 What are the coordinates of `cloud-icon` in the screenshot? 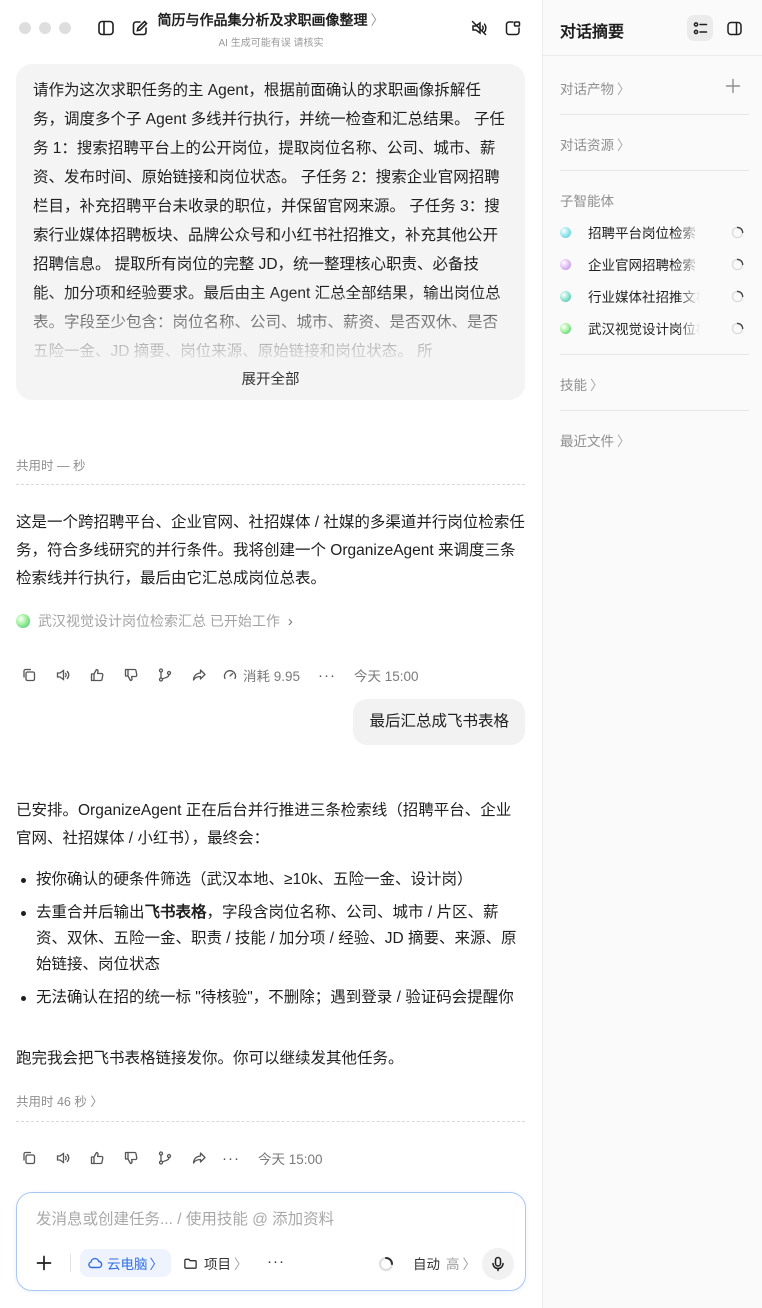 It's located at (95, 1263).